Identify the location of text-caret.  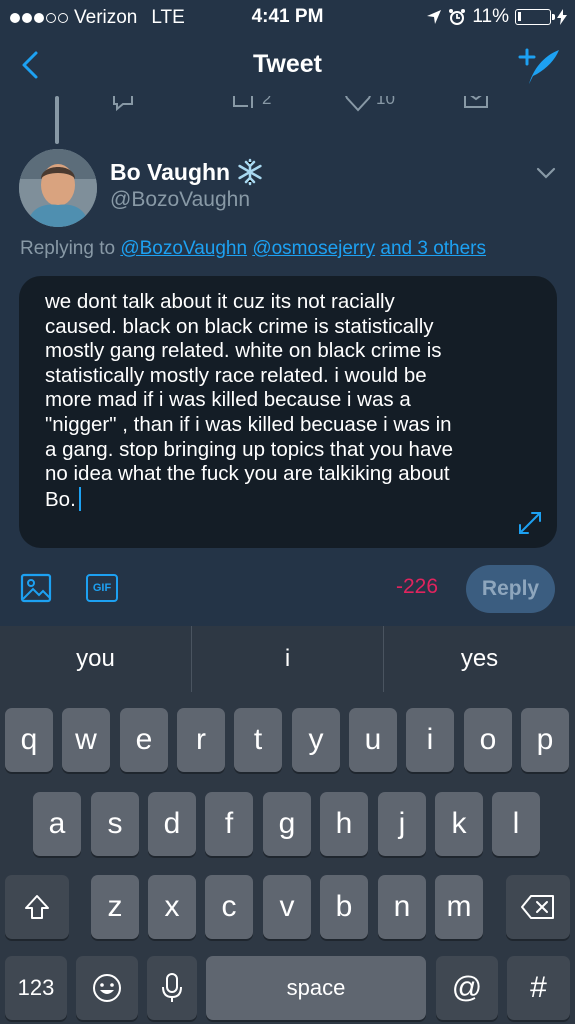
(79, 498).